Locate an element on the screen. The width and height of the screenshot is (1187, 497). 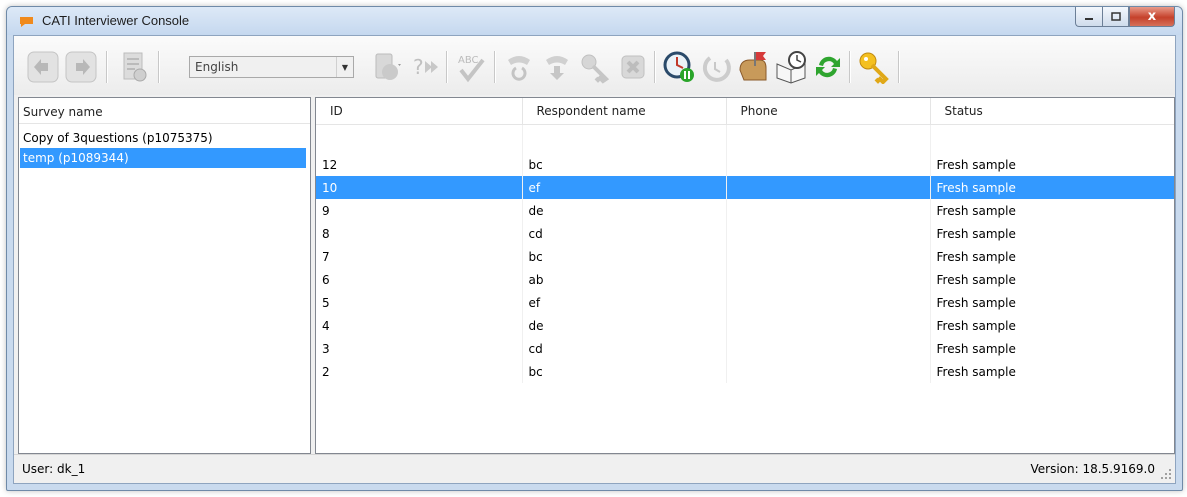
cell-id: 2 is located at coordinates (419, 371).